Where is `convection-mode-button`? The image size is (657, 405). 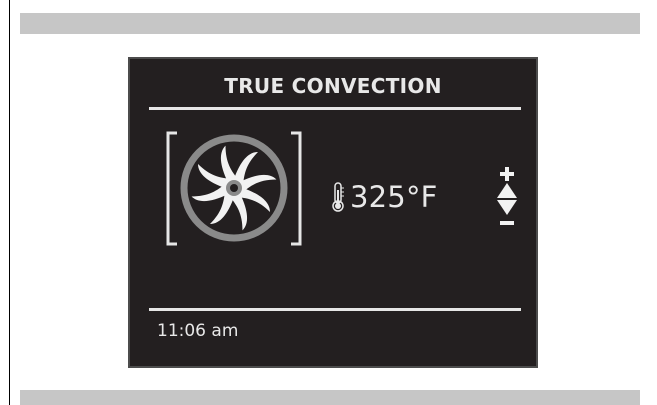 convection-mode-button is located at coordinates (234, 188).